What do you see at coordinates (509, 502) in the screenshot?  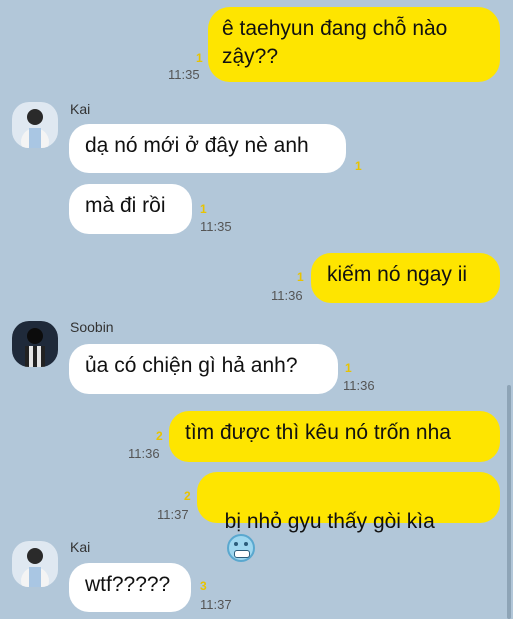 I see `scrollbar` at bounding box center [509, 502].